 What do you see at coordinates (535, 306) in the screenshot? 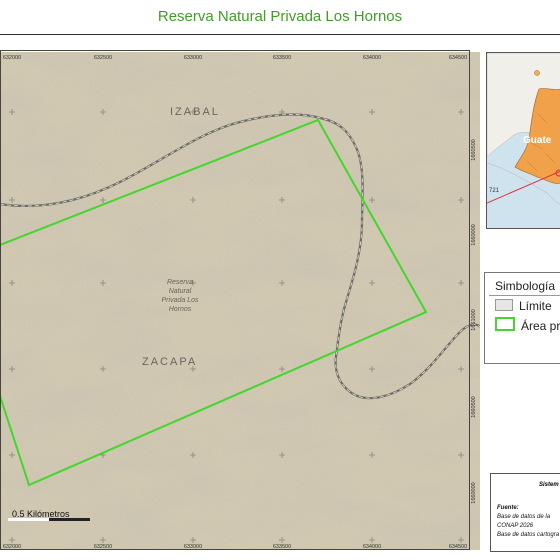
I see `legend-item-label: Límite` at bounding box center [535, 306].